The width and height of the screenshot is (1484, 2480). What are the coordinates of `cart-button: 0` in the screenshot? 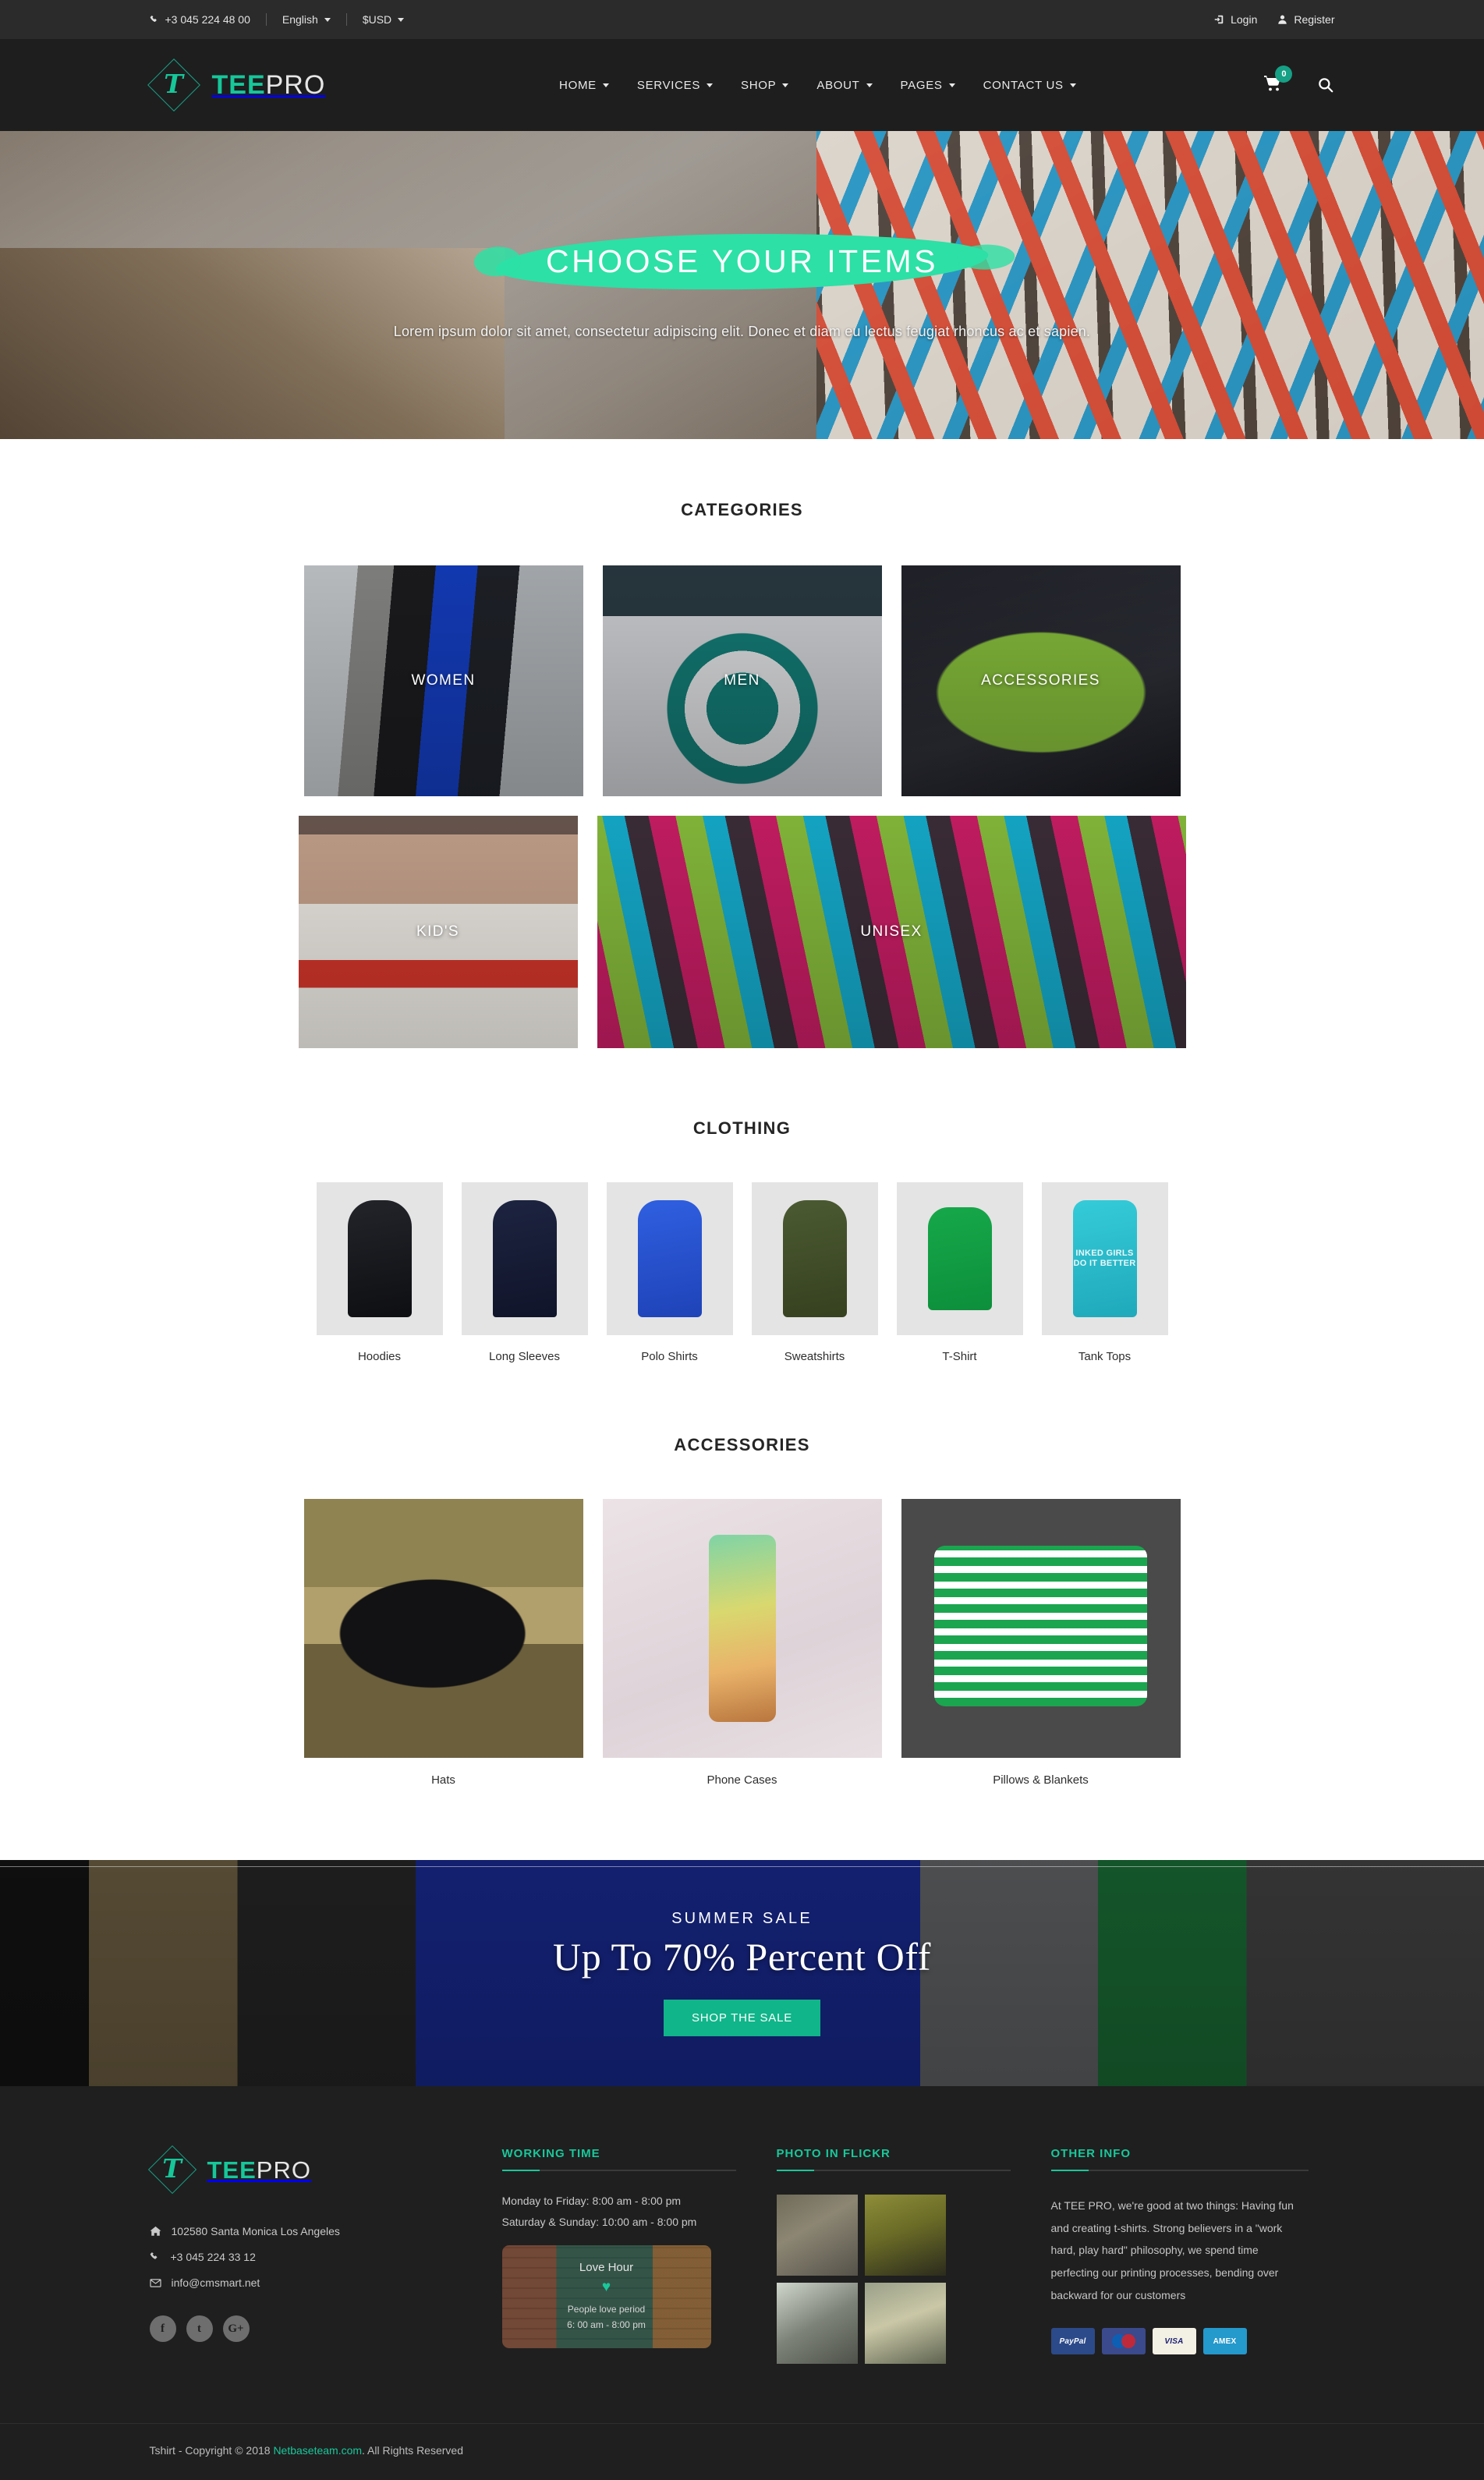 It's located at (1278, 81).